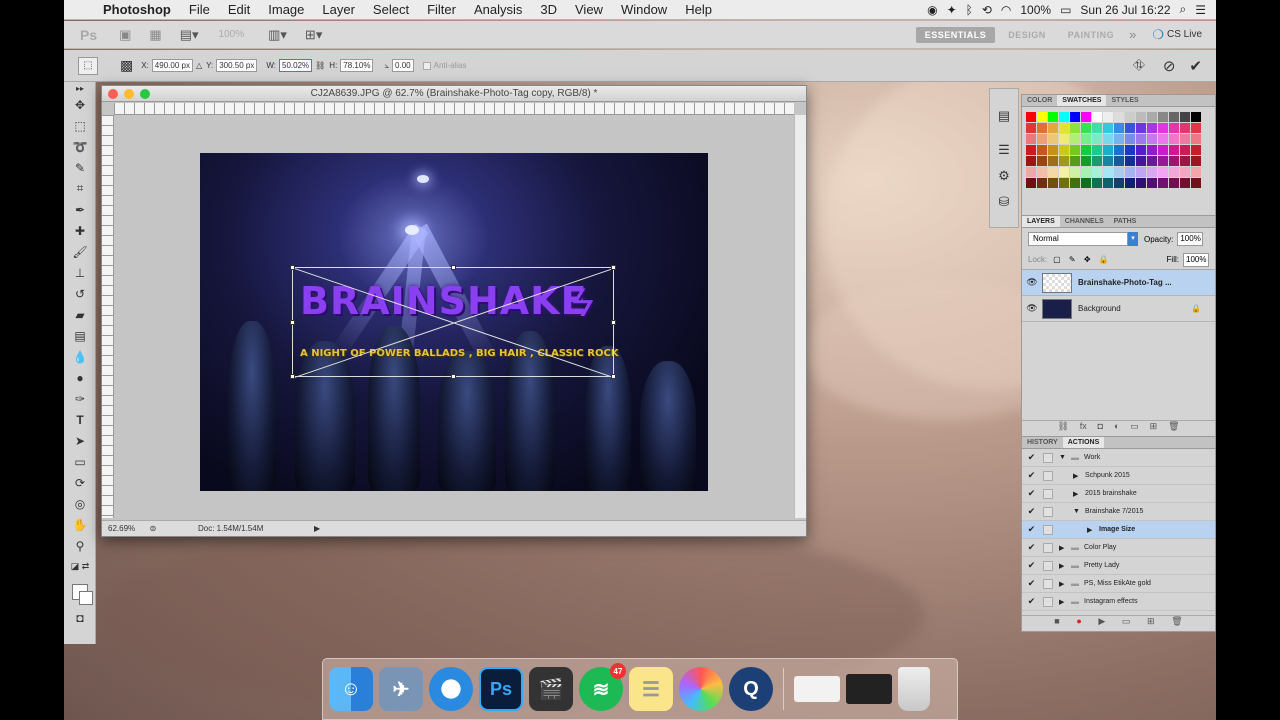 This screenshot has width=1280, height=720. What do you see at coordinates (1116, 428) in the screenshot?
I see `adjustment-layer-icon: ◐` at bounding box center [1116, 428].